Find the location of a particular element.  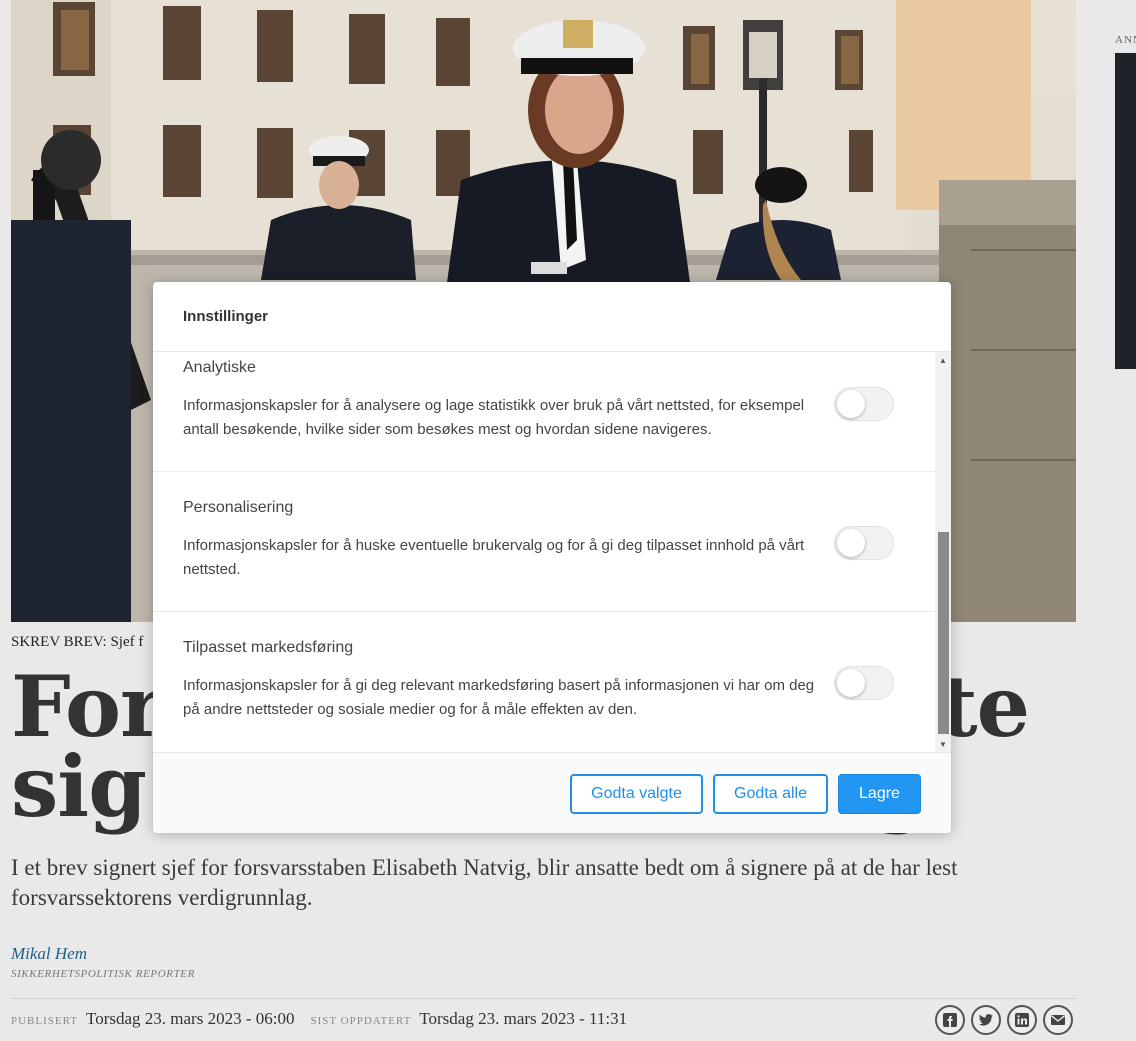

marketing-toggle is located at coordinates (864, 683).